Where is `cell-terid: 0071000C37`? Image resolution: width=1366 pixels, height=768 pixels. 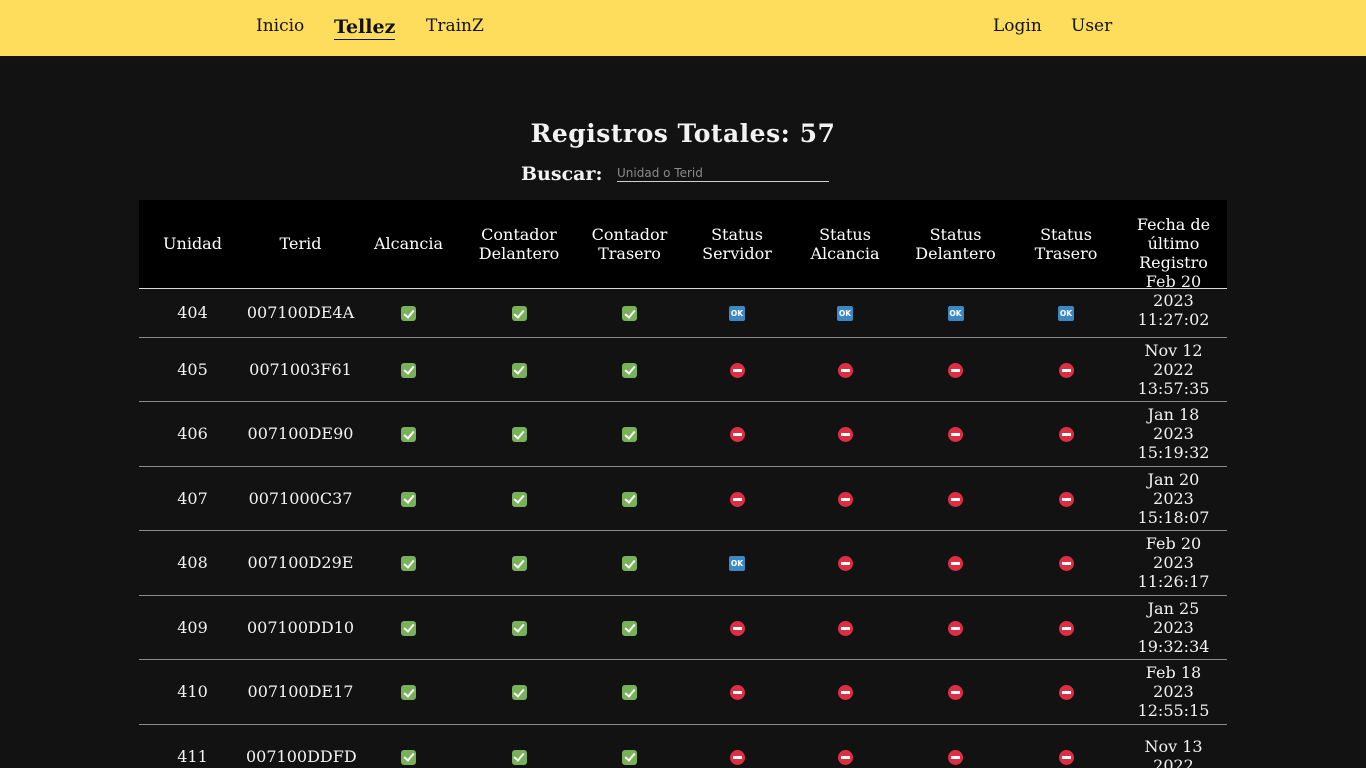 cell-terid: 0071000C37 is located at coordinates (300, 498).